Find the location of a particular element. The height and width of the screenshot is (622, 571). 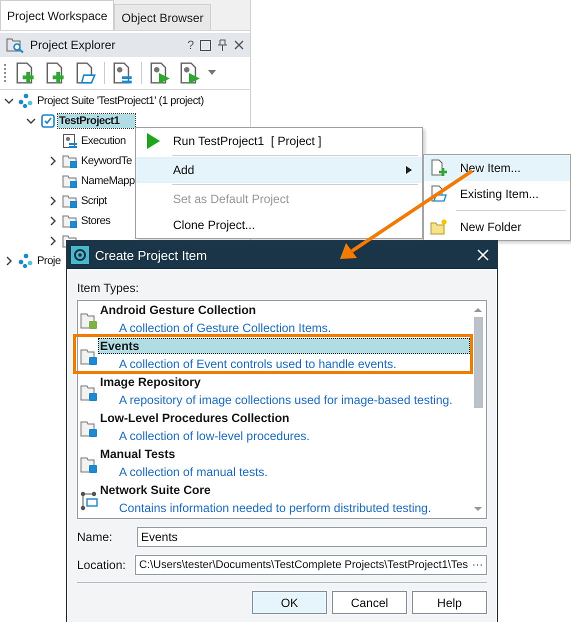

item-type-description: A collection of manual tests. is located at coordinates (193, 472).